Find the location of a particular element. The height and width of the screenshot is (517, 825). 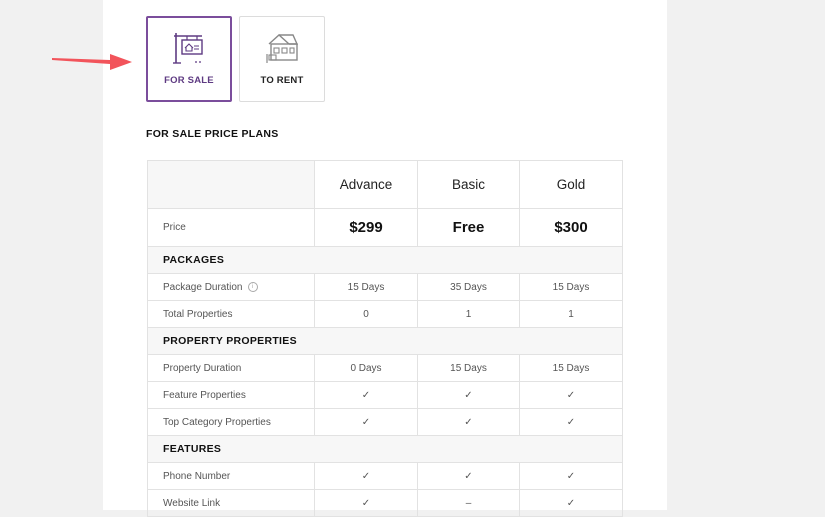

price-label: Price is located at coordinates (231, 227).